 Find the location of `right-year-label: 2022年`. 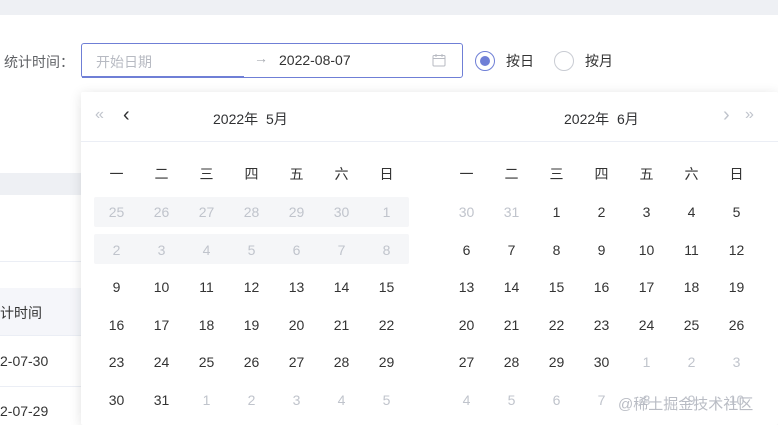

right-year-label: 2022年 is located at coordinates (586, 119).